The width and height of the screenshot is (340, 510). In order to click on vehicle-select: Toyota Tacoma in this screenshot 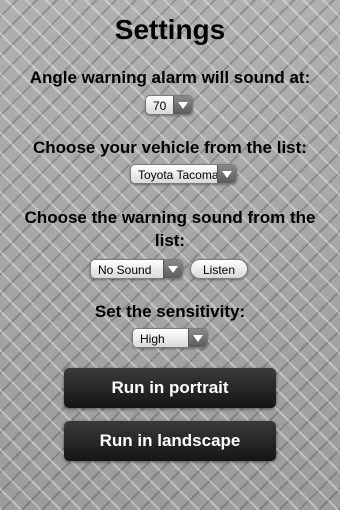, I will do `click(183, 174)`.